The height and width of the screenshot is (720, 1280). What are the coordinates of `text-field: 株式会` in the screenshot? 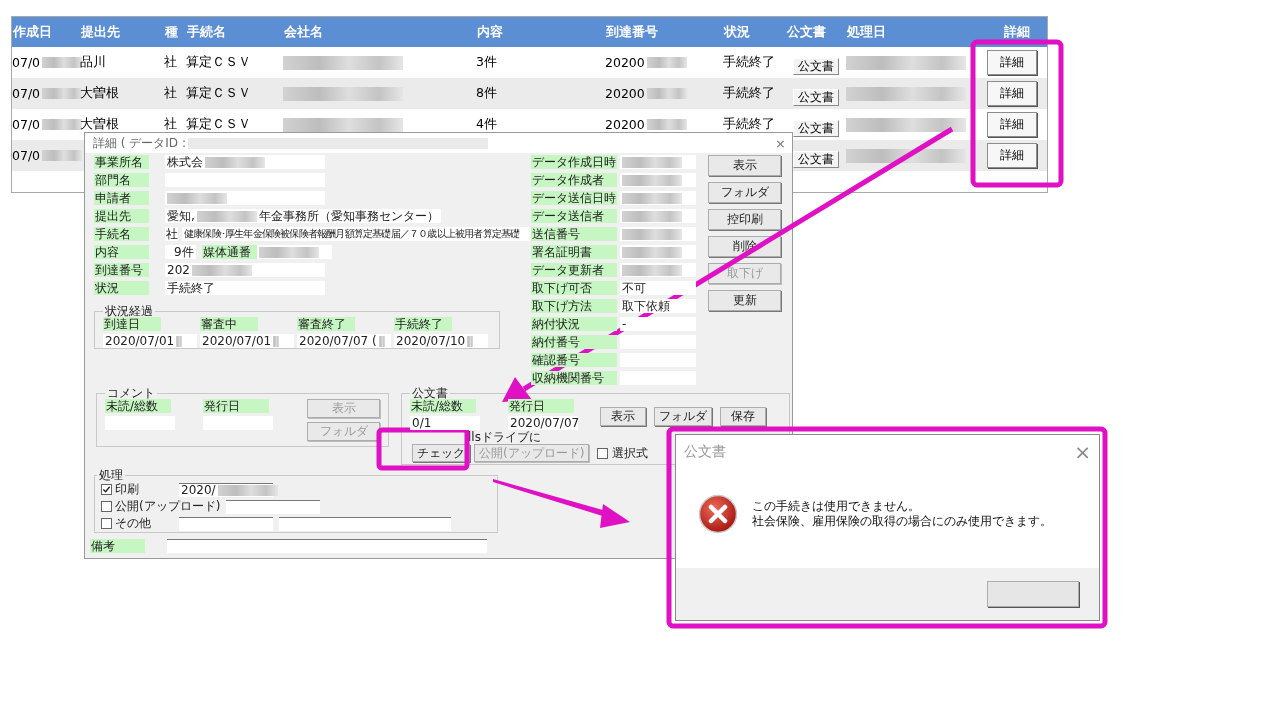 It's located at (245, 162).